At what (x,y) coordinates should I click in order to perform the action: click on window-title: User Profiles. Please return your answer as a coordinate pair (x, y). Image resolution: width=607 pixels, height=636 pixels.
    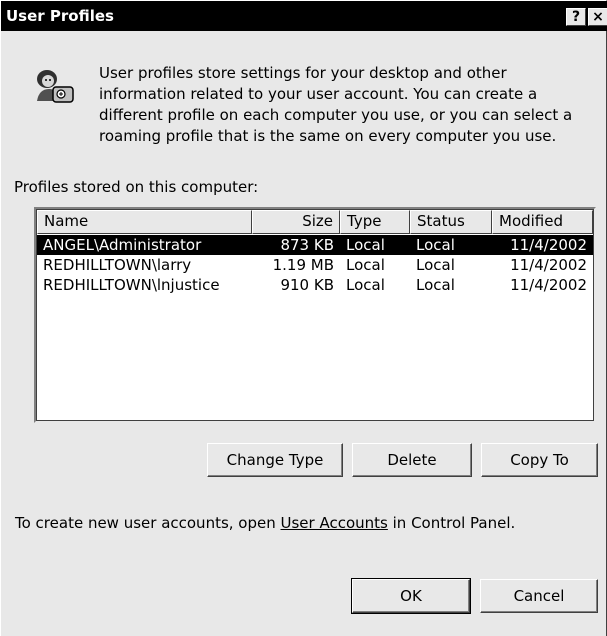
    Looking at the image, I should click on (60, 16).